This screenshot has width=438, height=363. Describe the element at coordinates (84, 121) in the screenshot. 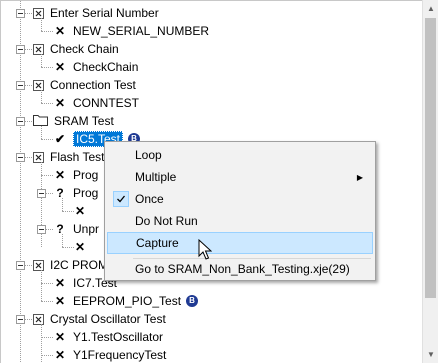

I see `tree-item-label: SRAM Test` at that location.